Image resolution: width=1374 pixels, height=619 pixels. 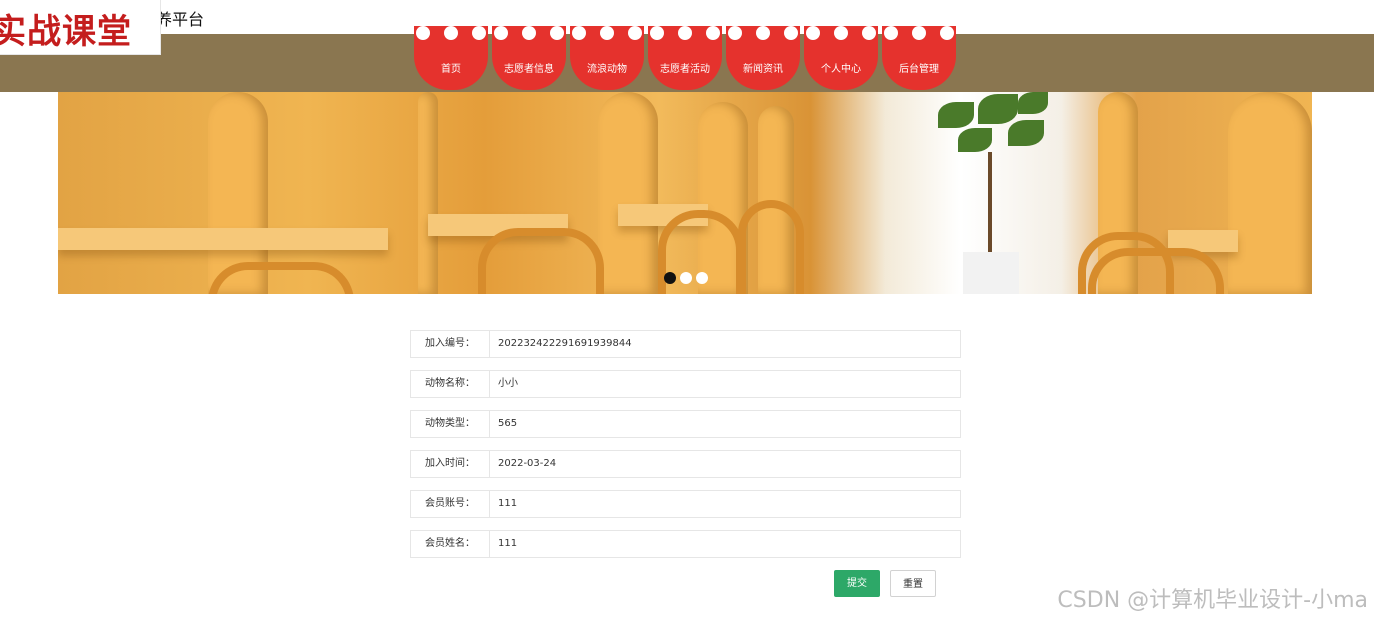 What do you see at coordinates (449, 464) in the screenshot?
I see `join-time-label: 加入时间：` at bounding box center [449, 464].